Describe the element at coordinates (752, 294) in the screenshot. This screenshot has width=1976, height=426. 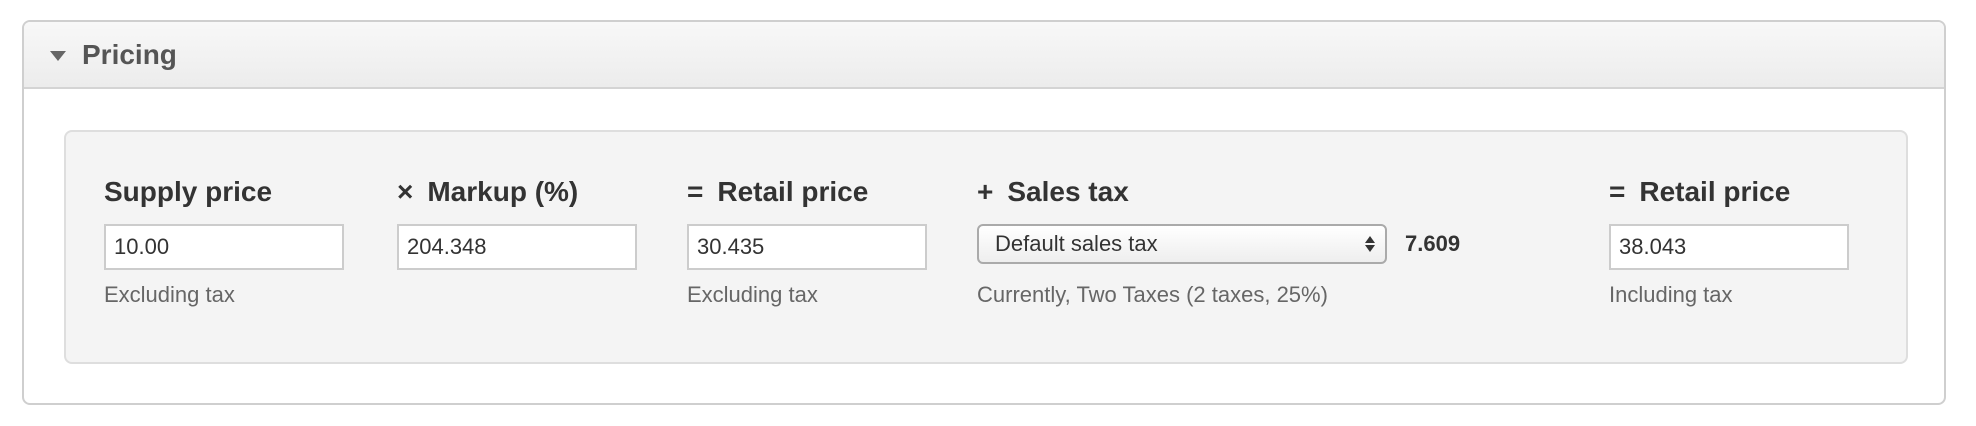
I see `retail-price-ex-help: Excluding tax` at that location.